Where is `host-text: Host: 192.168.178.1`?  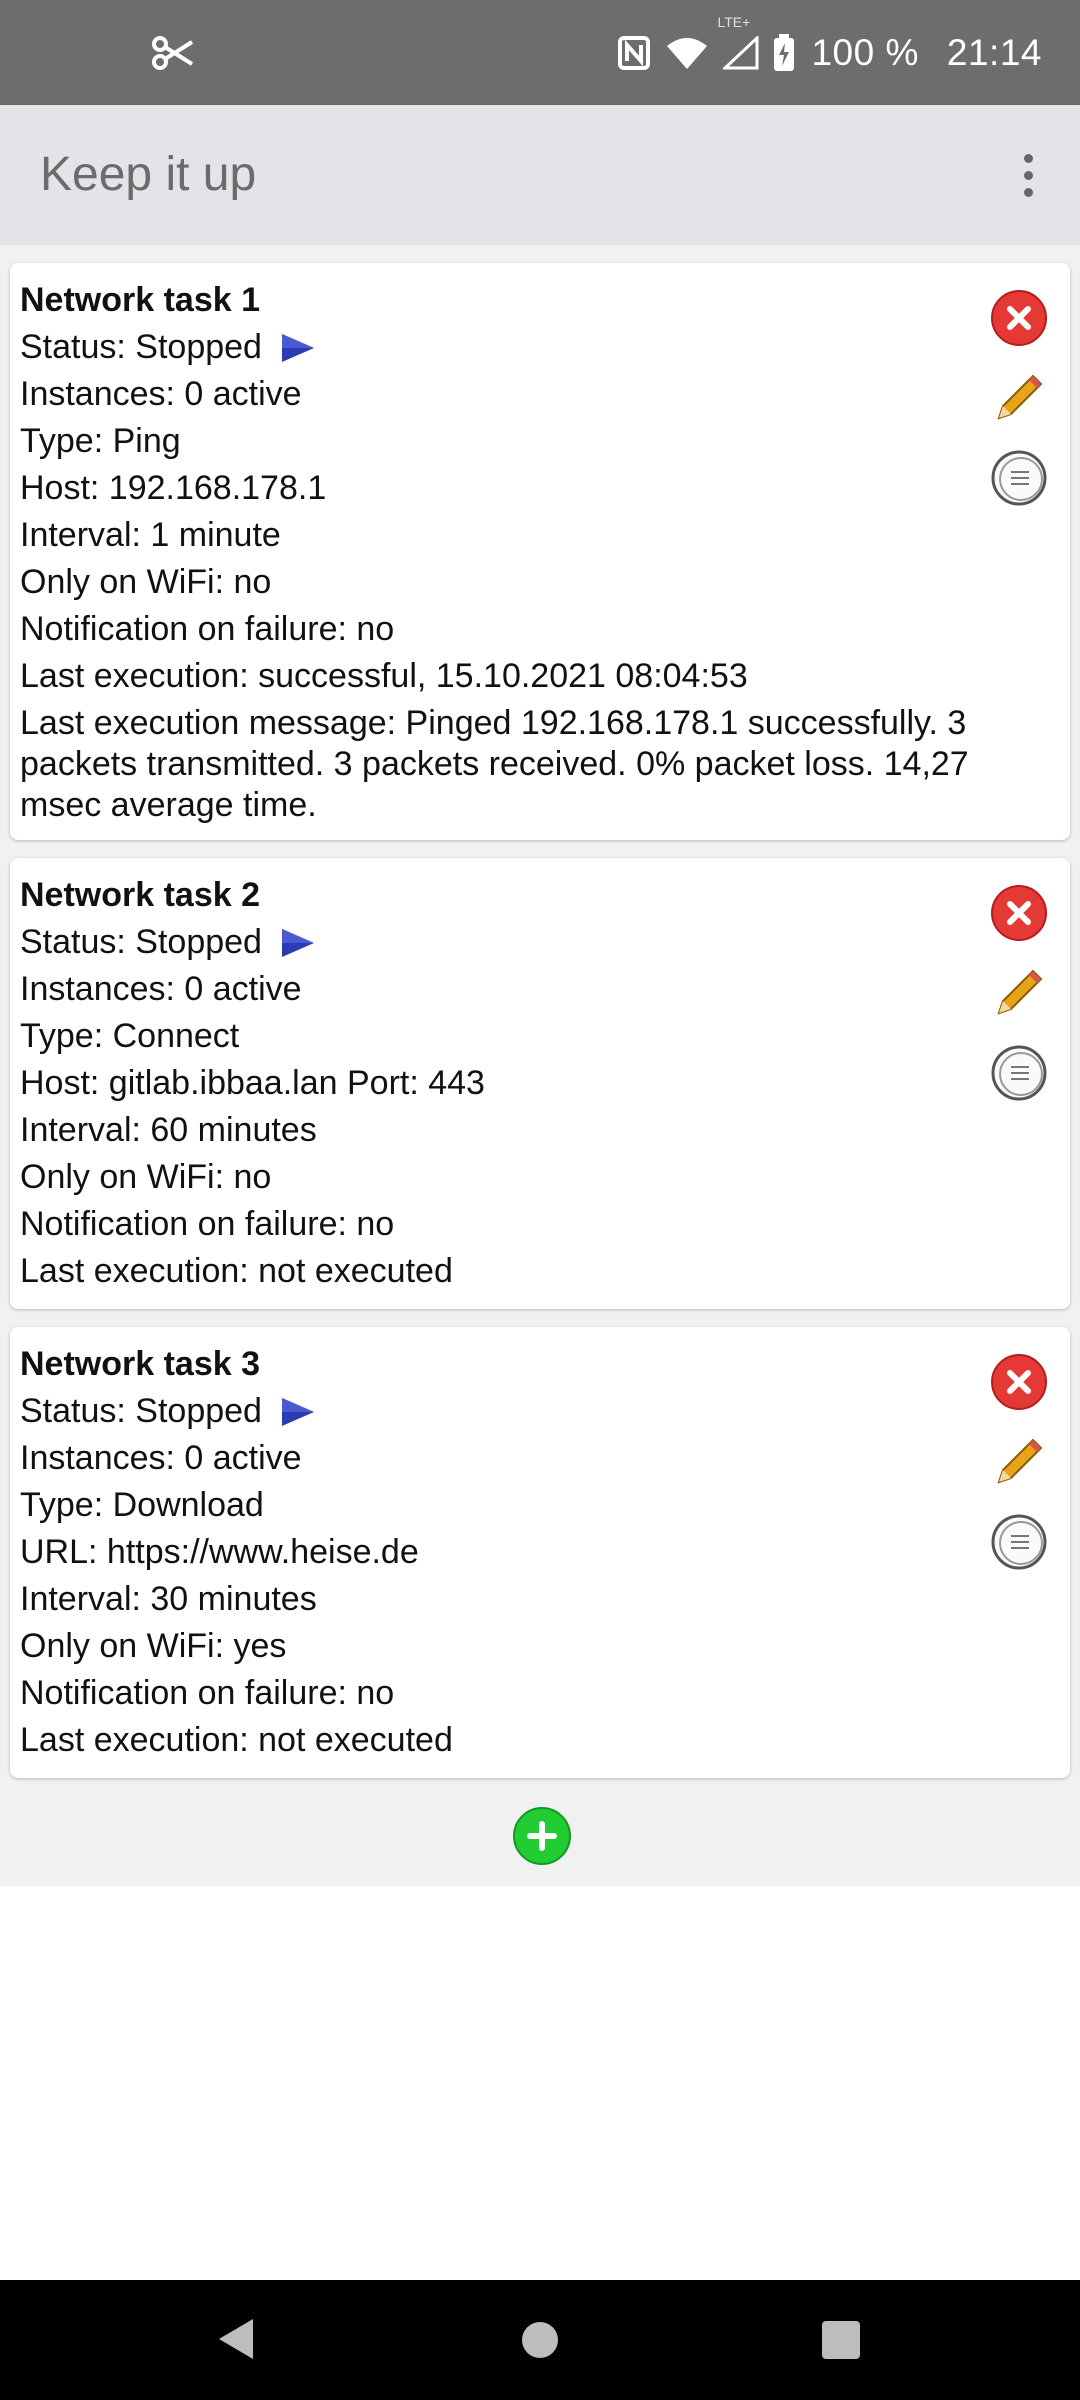 host-text: Host: 192.168.178.1 is located at coordinates (173, 488).